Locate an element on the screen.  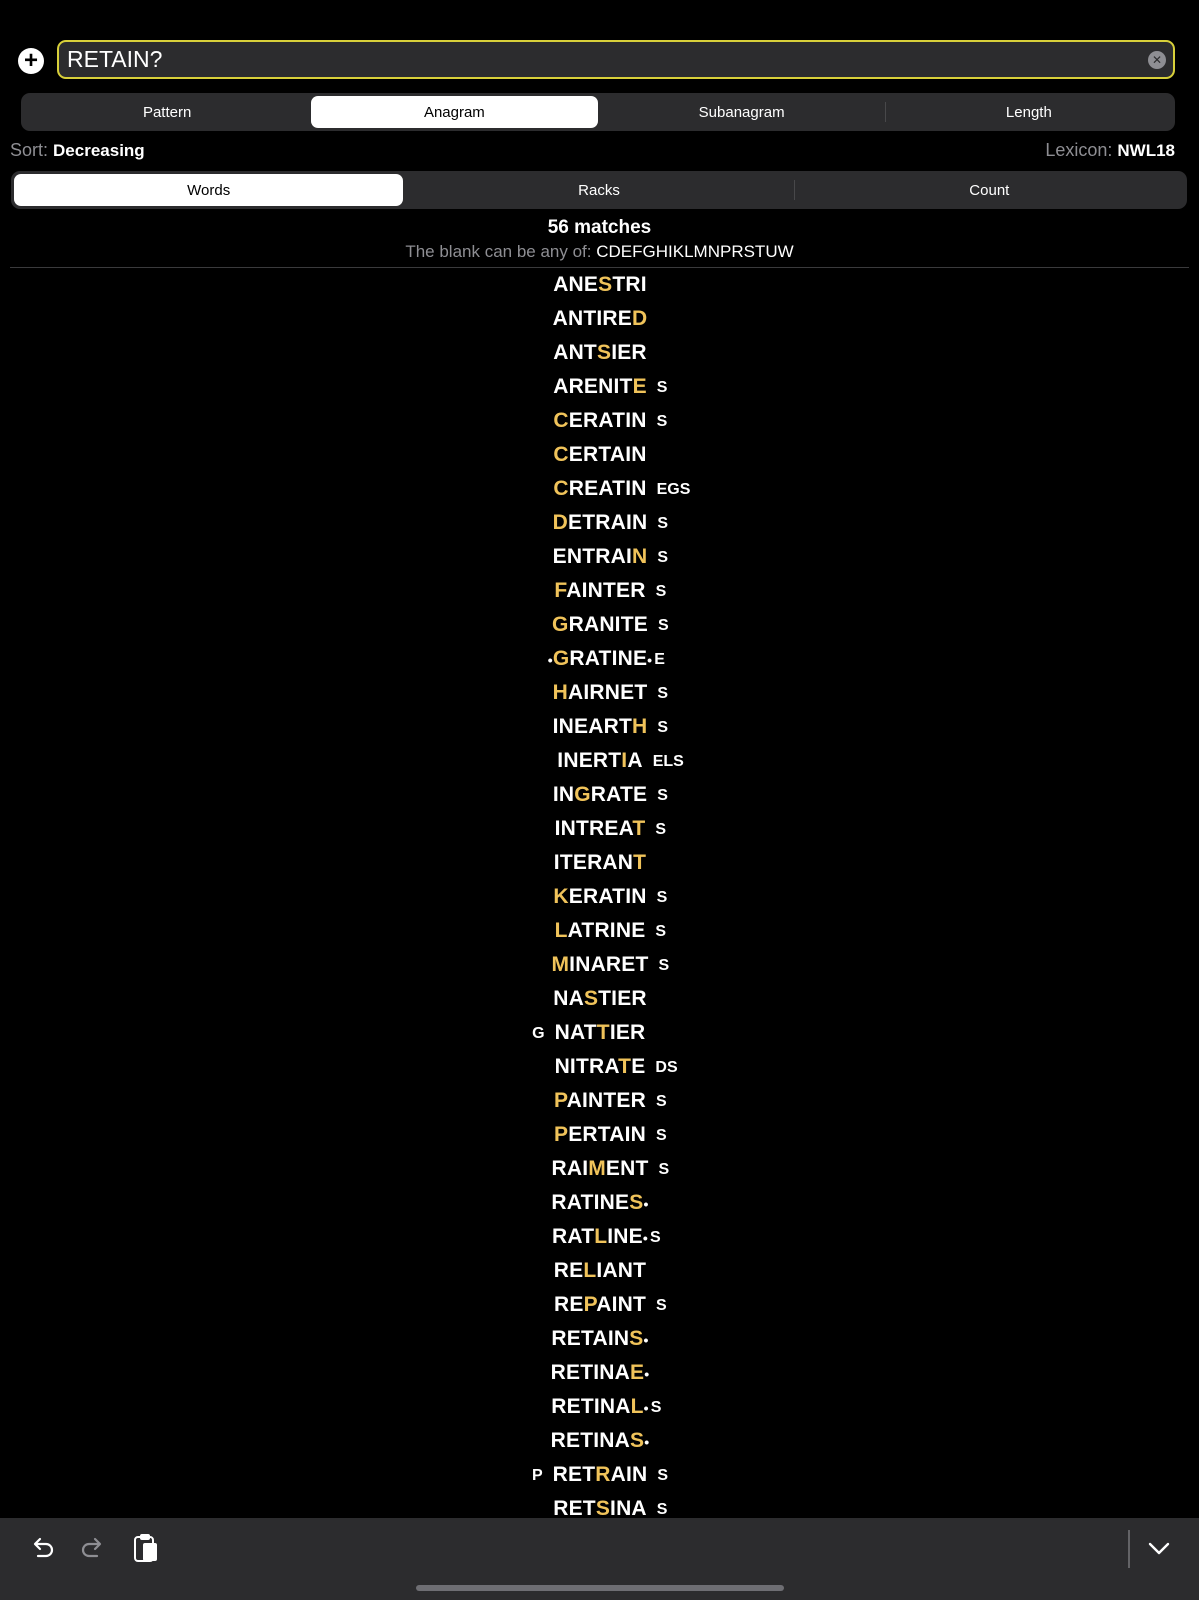
word: ITERANT is located at coordinates (600, 863).